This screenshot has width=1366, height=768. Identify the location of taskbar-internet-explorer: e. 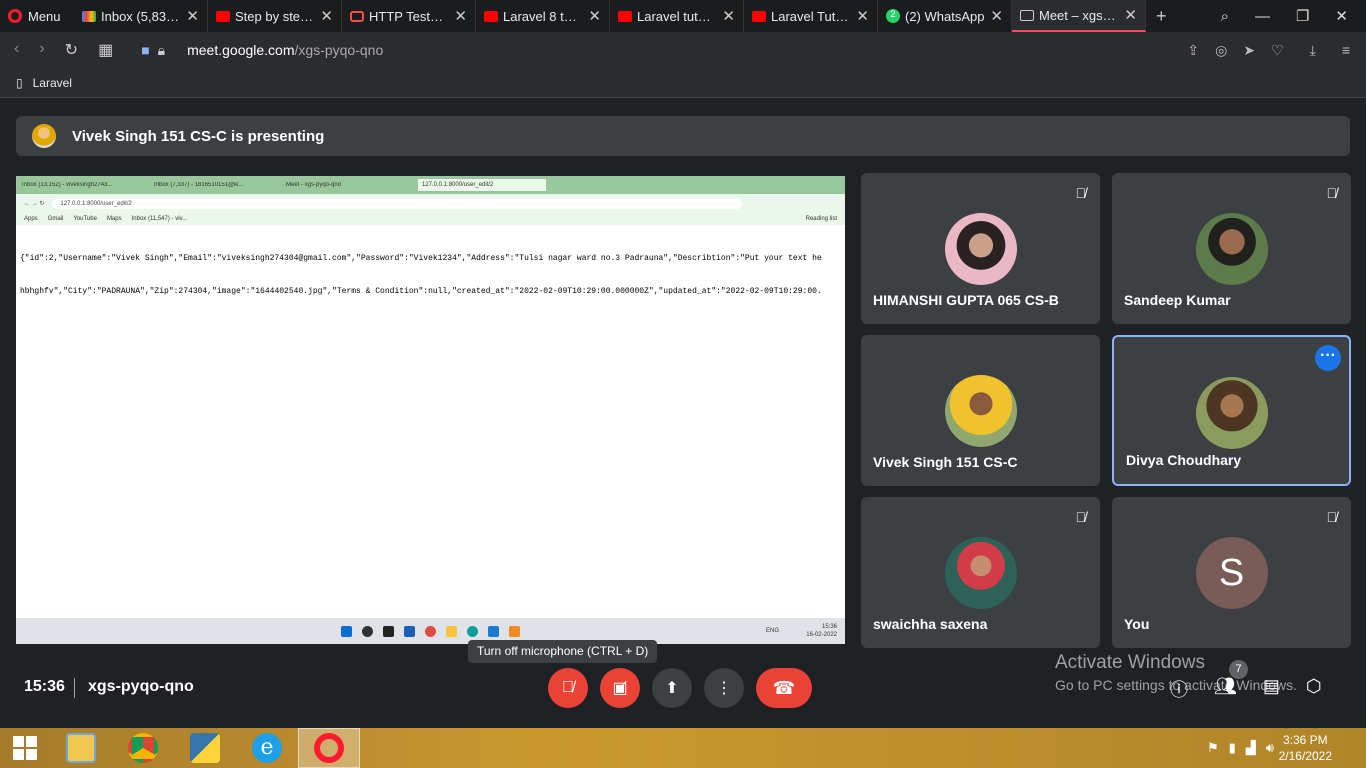
(267, 748).